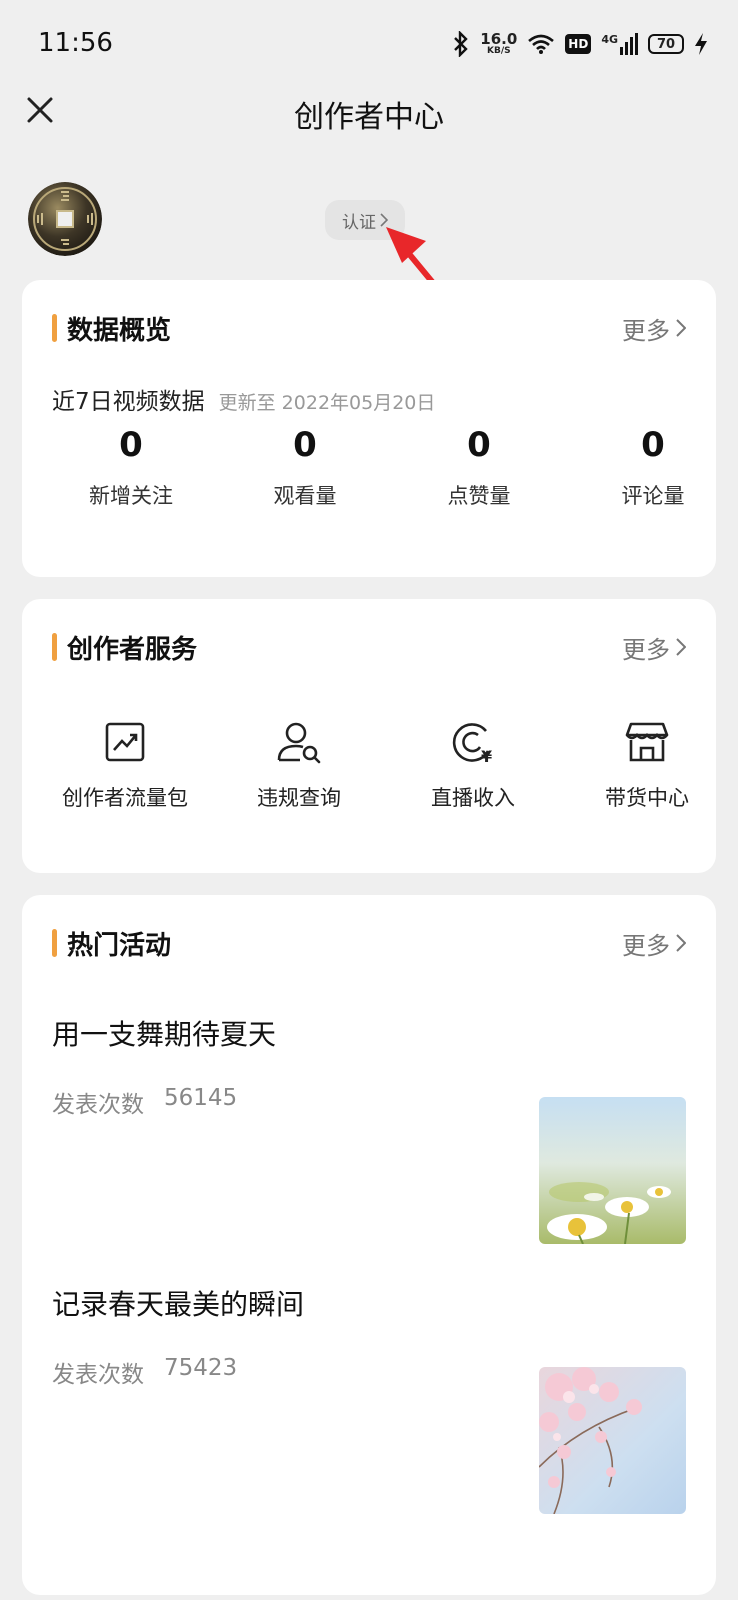  What do you see at coordinates (541, 44) in the screenshot?
I see `wifi-icon` at bounding box center [541, 44].